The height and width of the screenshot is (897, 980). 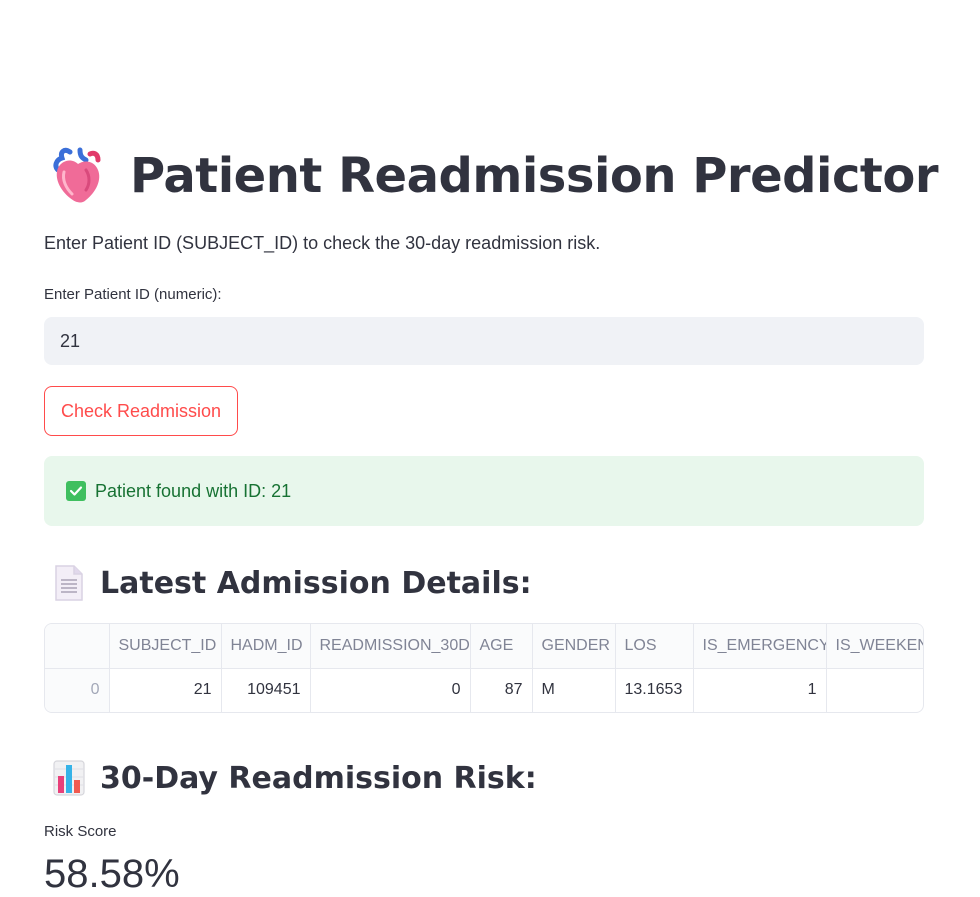 I want to click on column-header-is-weekend: IS_WEEKEND, so click(x=874, y=646).